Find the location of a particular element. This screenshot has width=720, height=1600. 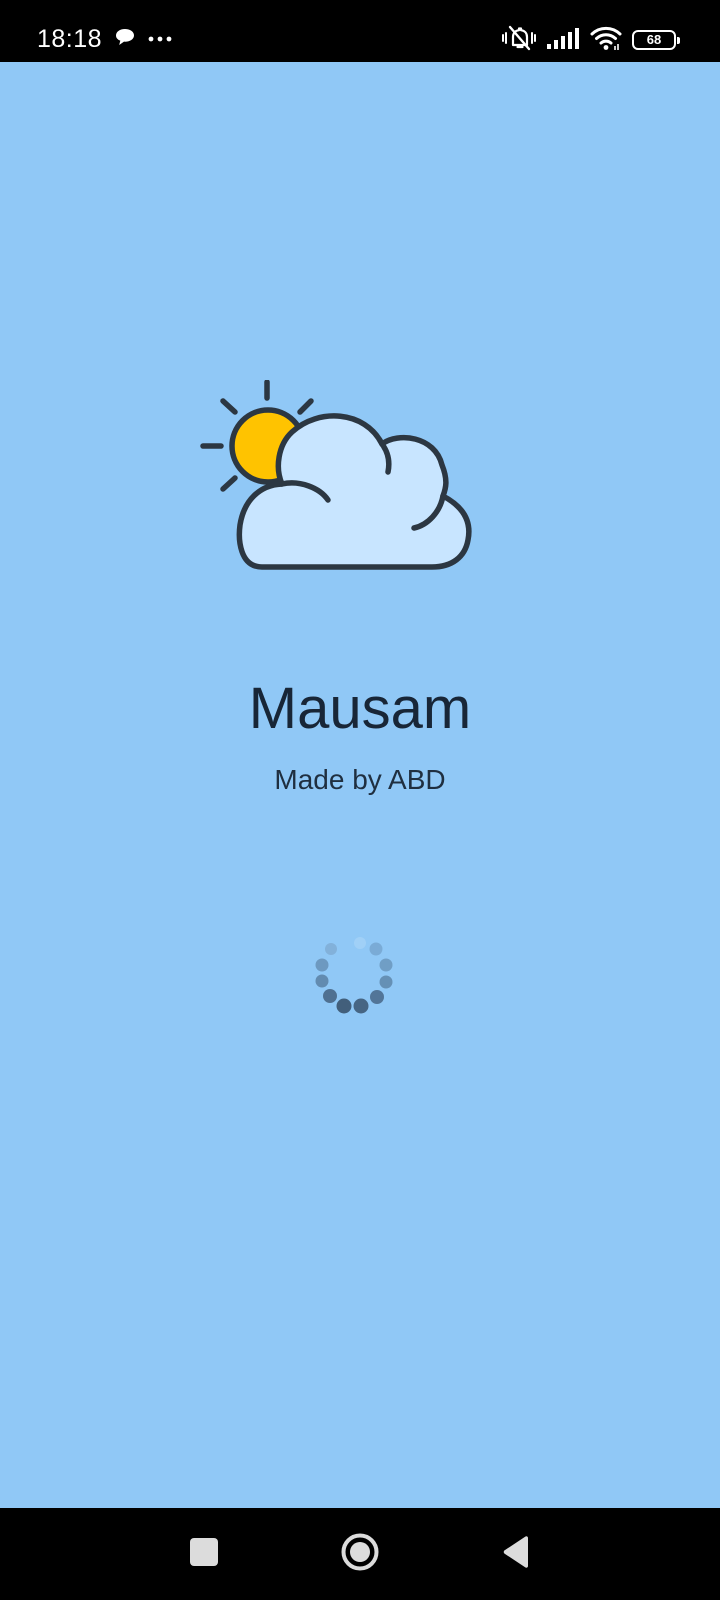

home-button is located at coordinates (360, 1554).